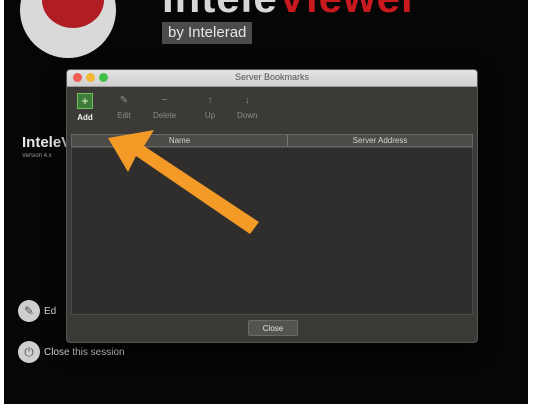  What do you see at coordinates (124, 115) in the screenshot?
I see `edit-button-label: Edit` at bounding box center [124, 115].